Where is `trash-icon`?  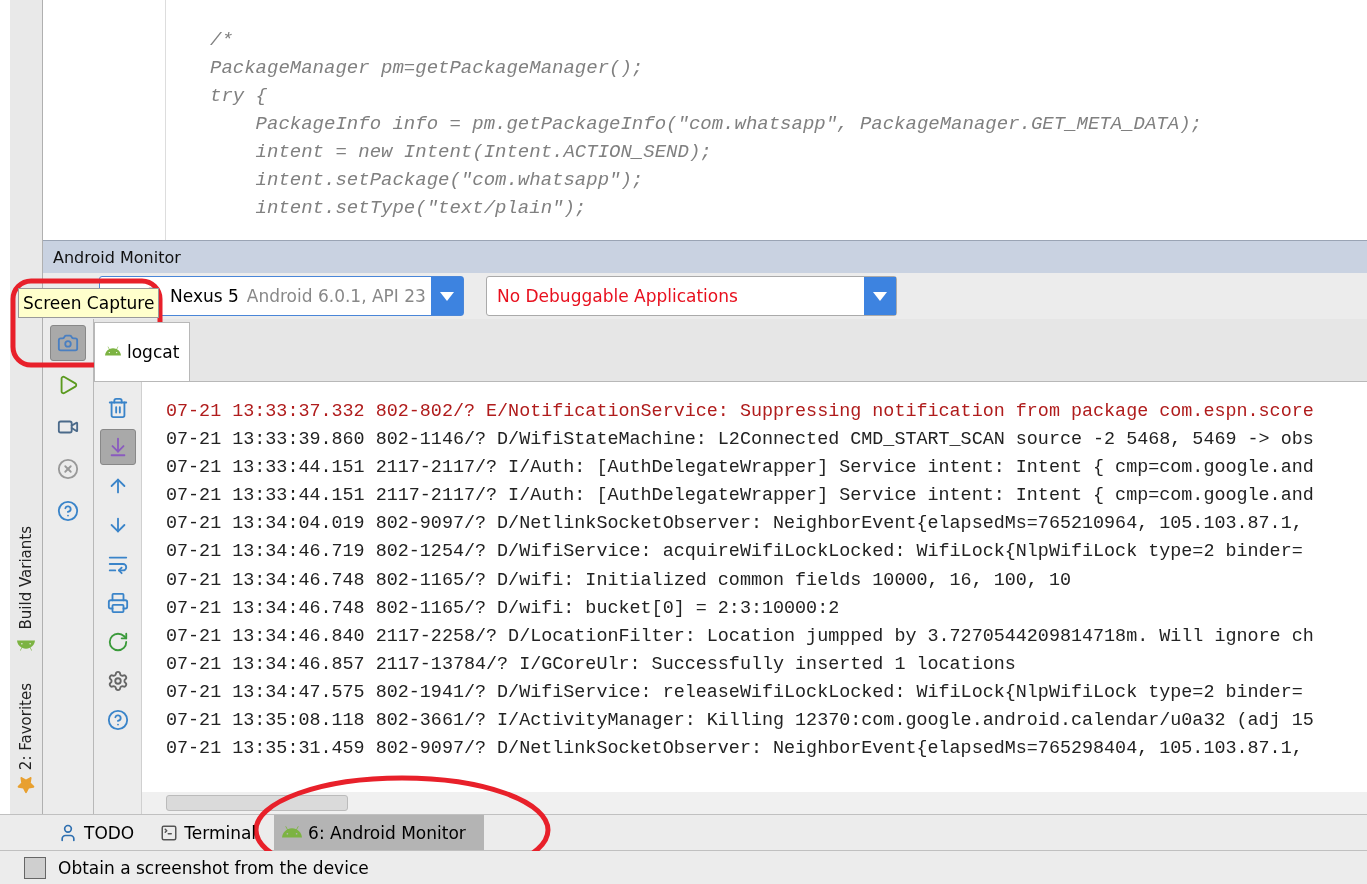
trash-icon is located at coordinates (117, 408).